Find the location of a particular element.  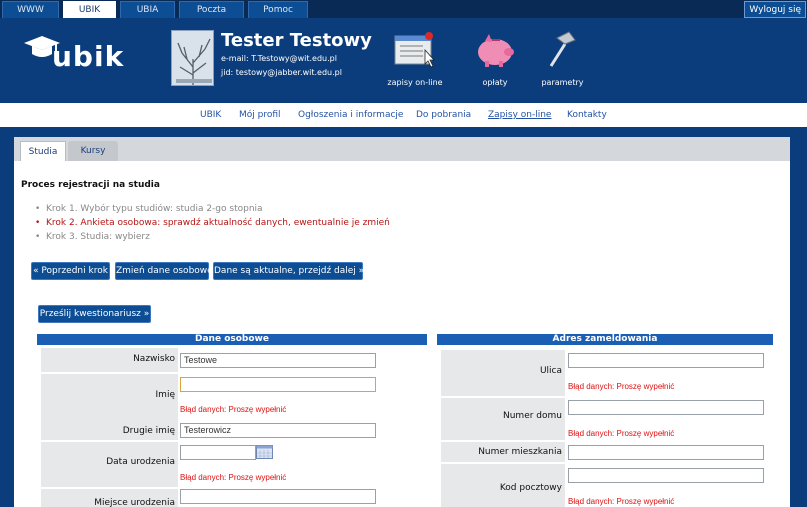

ulica-error: Błąd danych: Proszę wypełnić is located at coordinates (621, 386).